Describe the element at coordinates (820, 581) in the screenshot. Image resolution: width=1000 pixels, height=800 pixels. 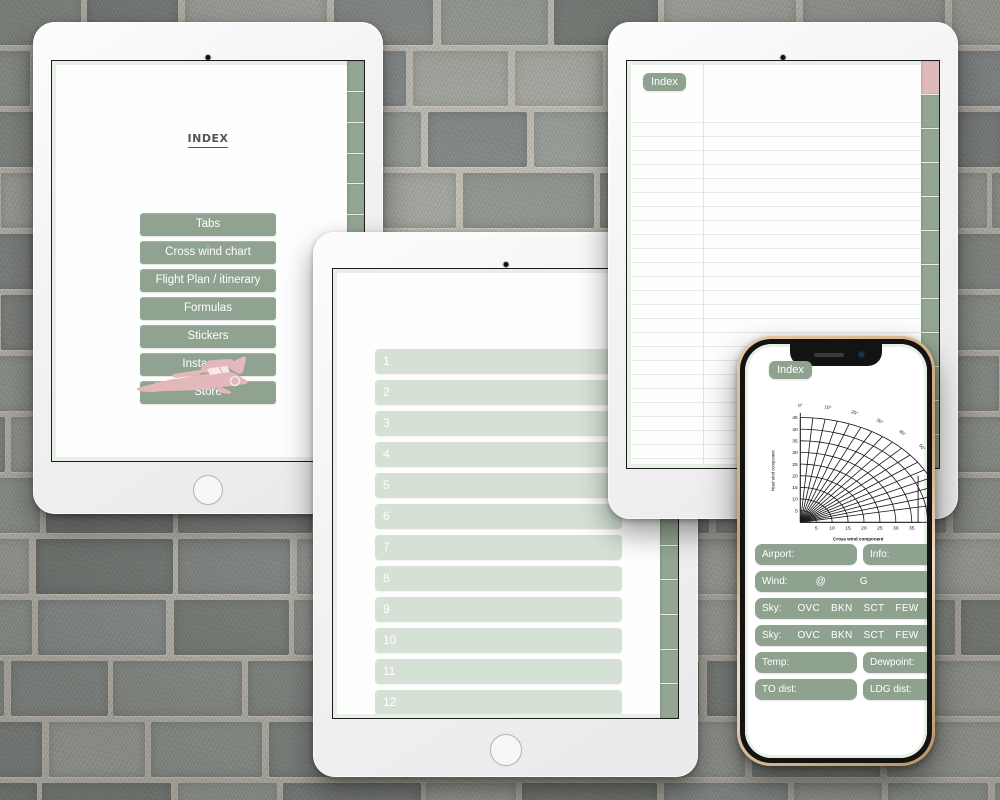
I see `wind-at-symbol: @` at that location.